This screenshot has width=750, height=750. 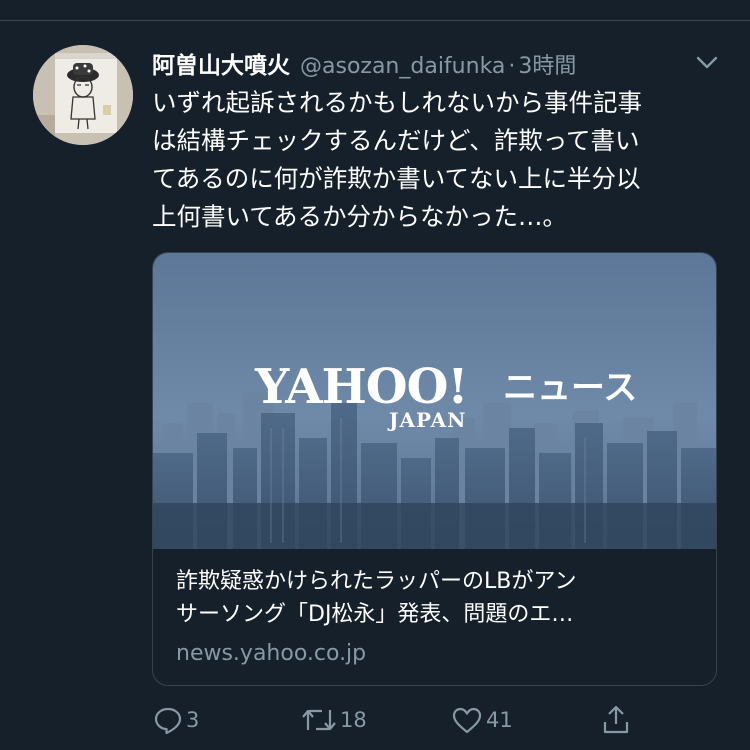 What do you see at coordinates (396, 140) in the screenshot?
I see `tweet-text-line: は結構チェックするんだけど、詐欺って書い` at bounding box center [396, 140].